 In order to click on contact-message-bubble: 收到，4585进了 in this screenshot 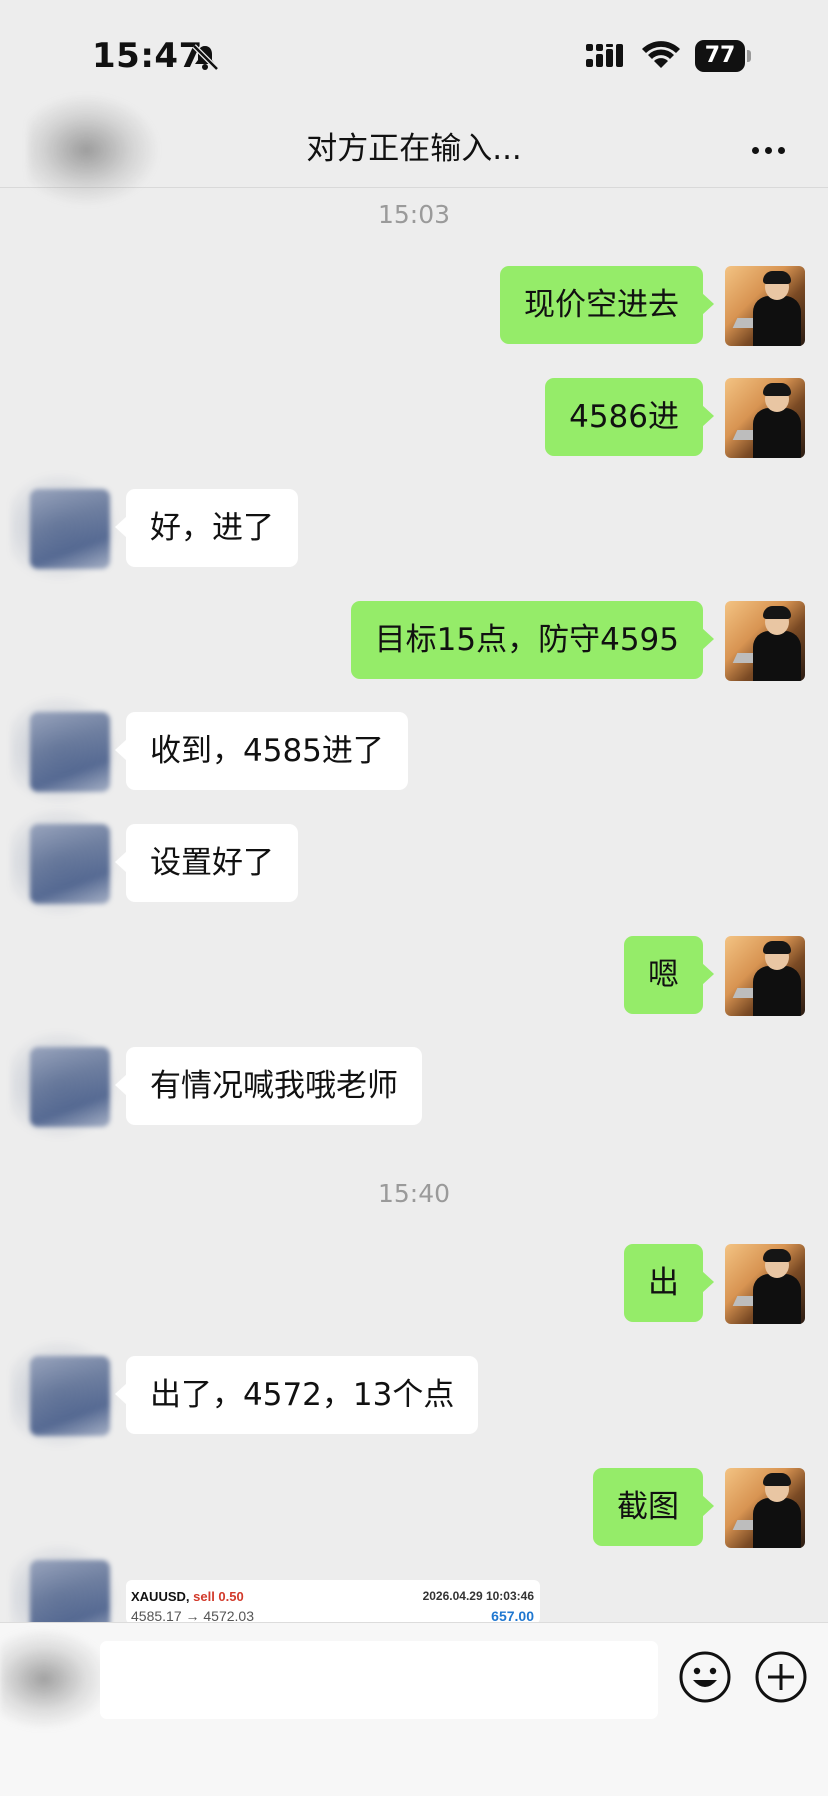, I will do `click(261, 751)`.